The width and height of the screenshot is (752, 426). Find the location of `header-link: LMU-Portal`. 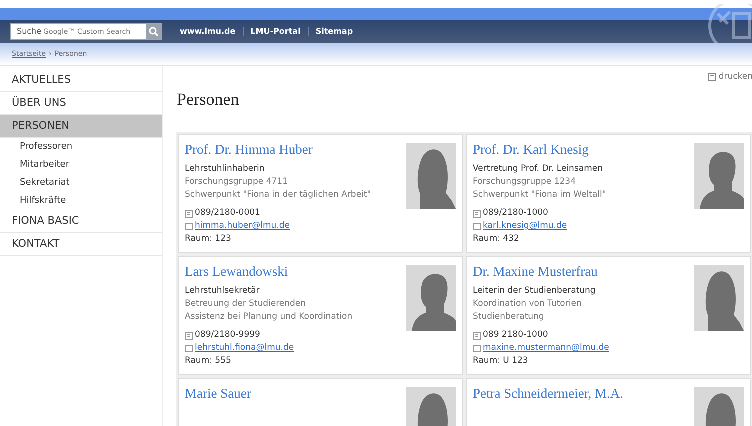

header-link: LMU-Portal is located at coordinates (275, 31).